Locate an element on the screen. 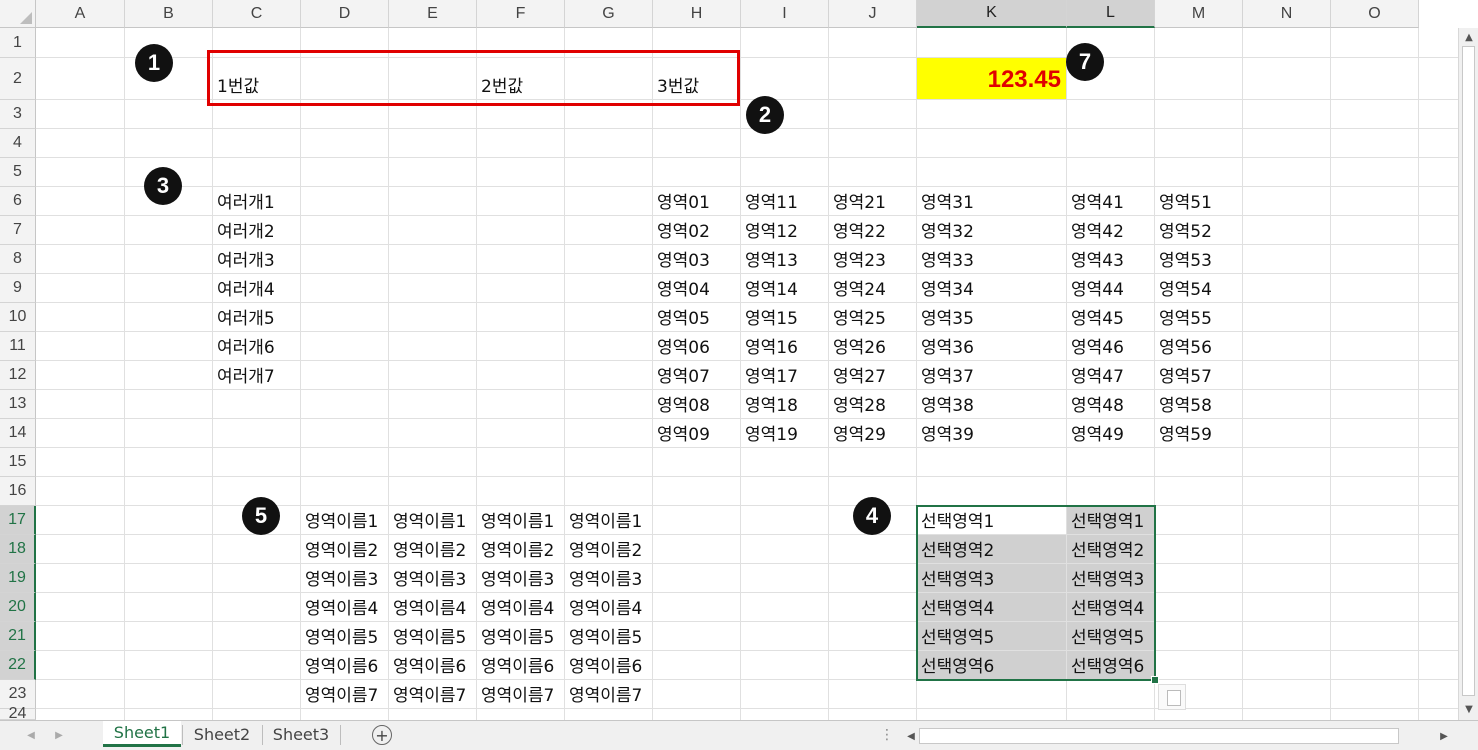 Image resolution: width=1478 pixels, height=750 pixels. vertical-scroll-thumb is located at coordinates (1468, 371).